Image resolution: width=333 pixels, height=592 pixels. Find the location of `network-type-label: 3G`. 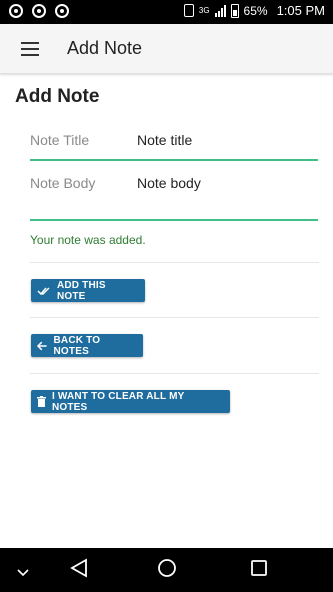

network-type-label: 3G is located at coordinates (204, 10).